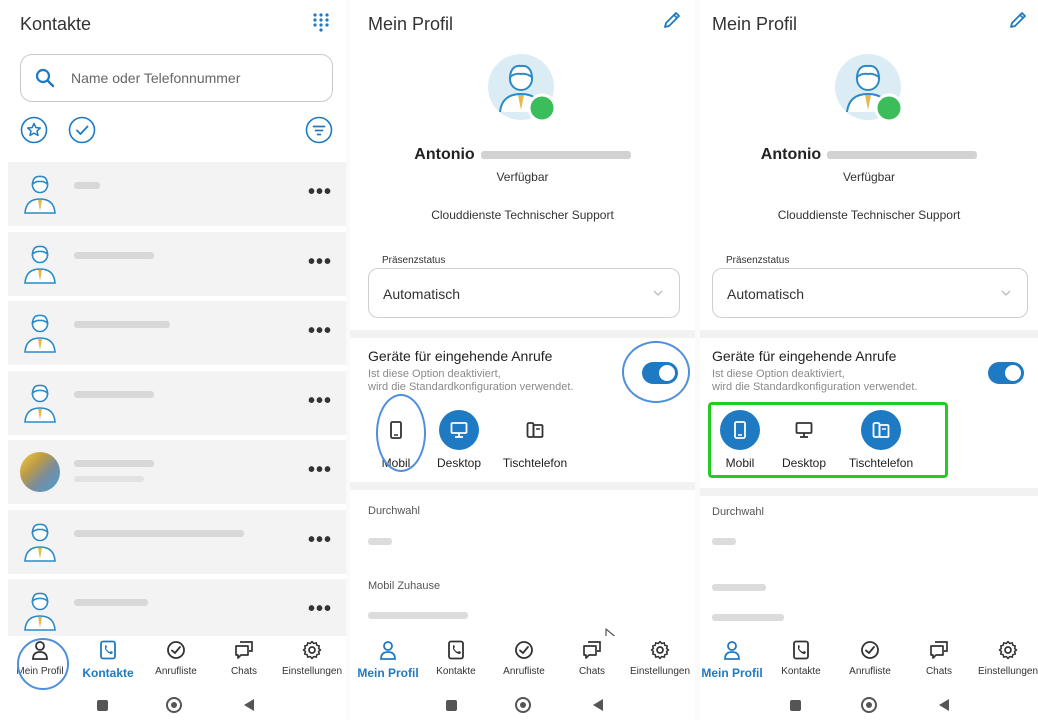  Describe the element at coordinates (869, 88) in the screenshot. I see `profile-avatar` at that location.